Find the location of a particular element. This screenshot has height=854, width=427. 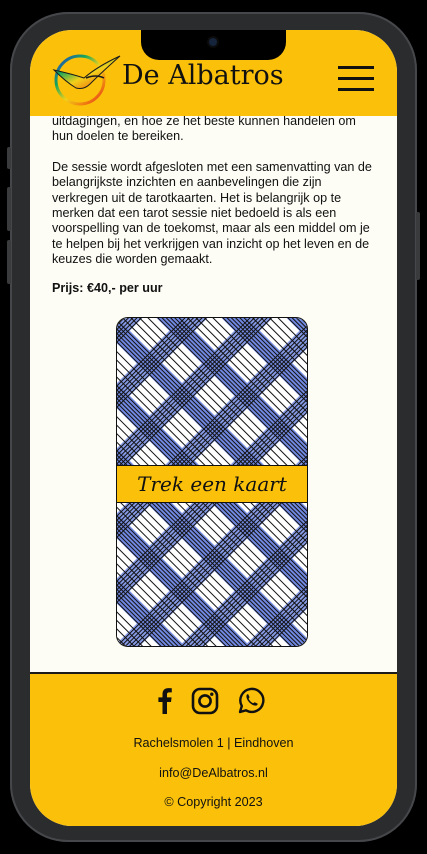

instagram-icon is located at coordinates (205, 701).